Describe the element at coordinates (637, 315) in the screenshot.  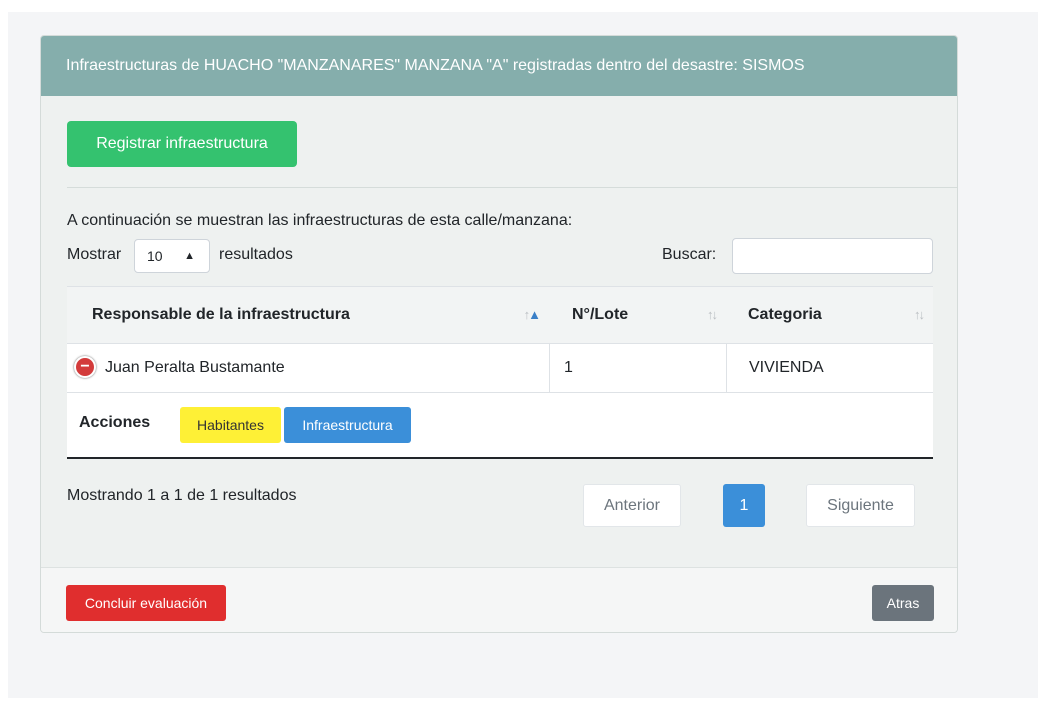
I see `column-header-lote: N°/Lote ↑↓` at that location.